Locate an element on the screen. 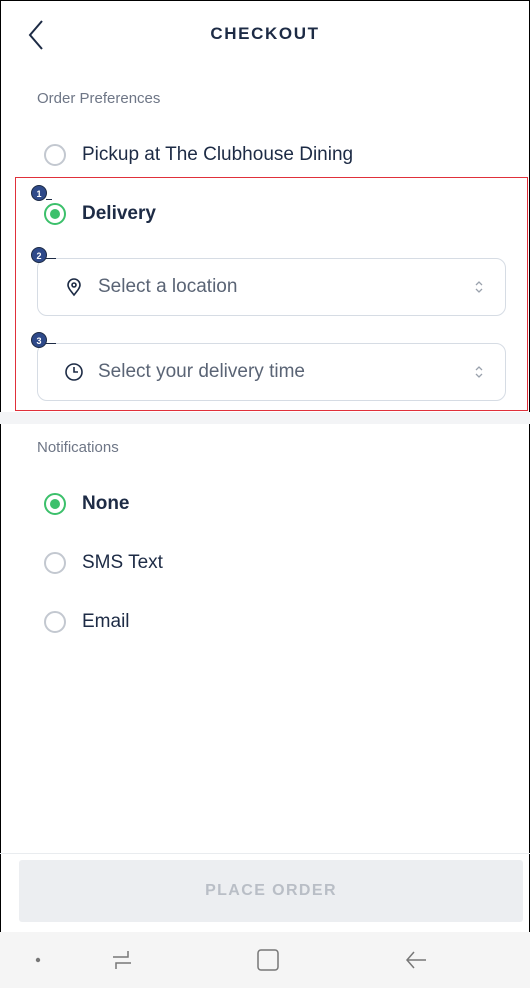  pickup-radio is located at coordinates (55, 155).